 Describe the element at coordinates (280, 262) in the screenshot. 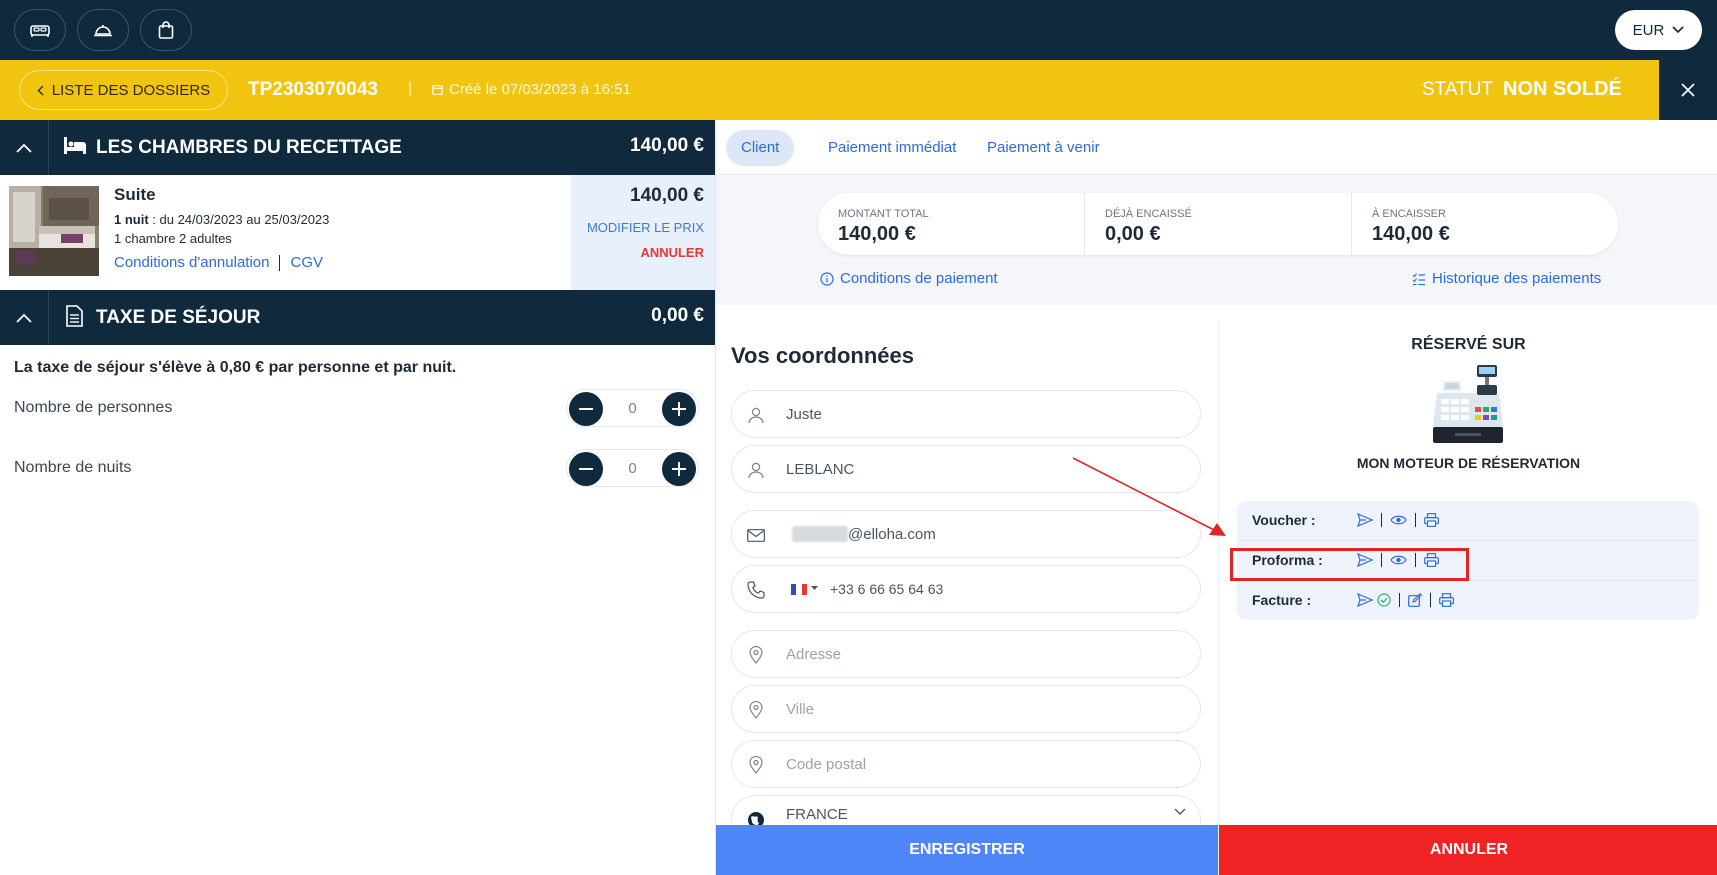

I see `link-divider` at that location.